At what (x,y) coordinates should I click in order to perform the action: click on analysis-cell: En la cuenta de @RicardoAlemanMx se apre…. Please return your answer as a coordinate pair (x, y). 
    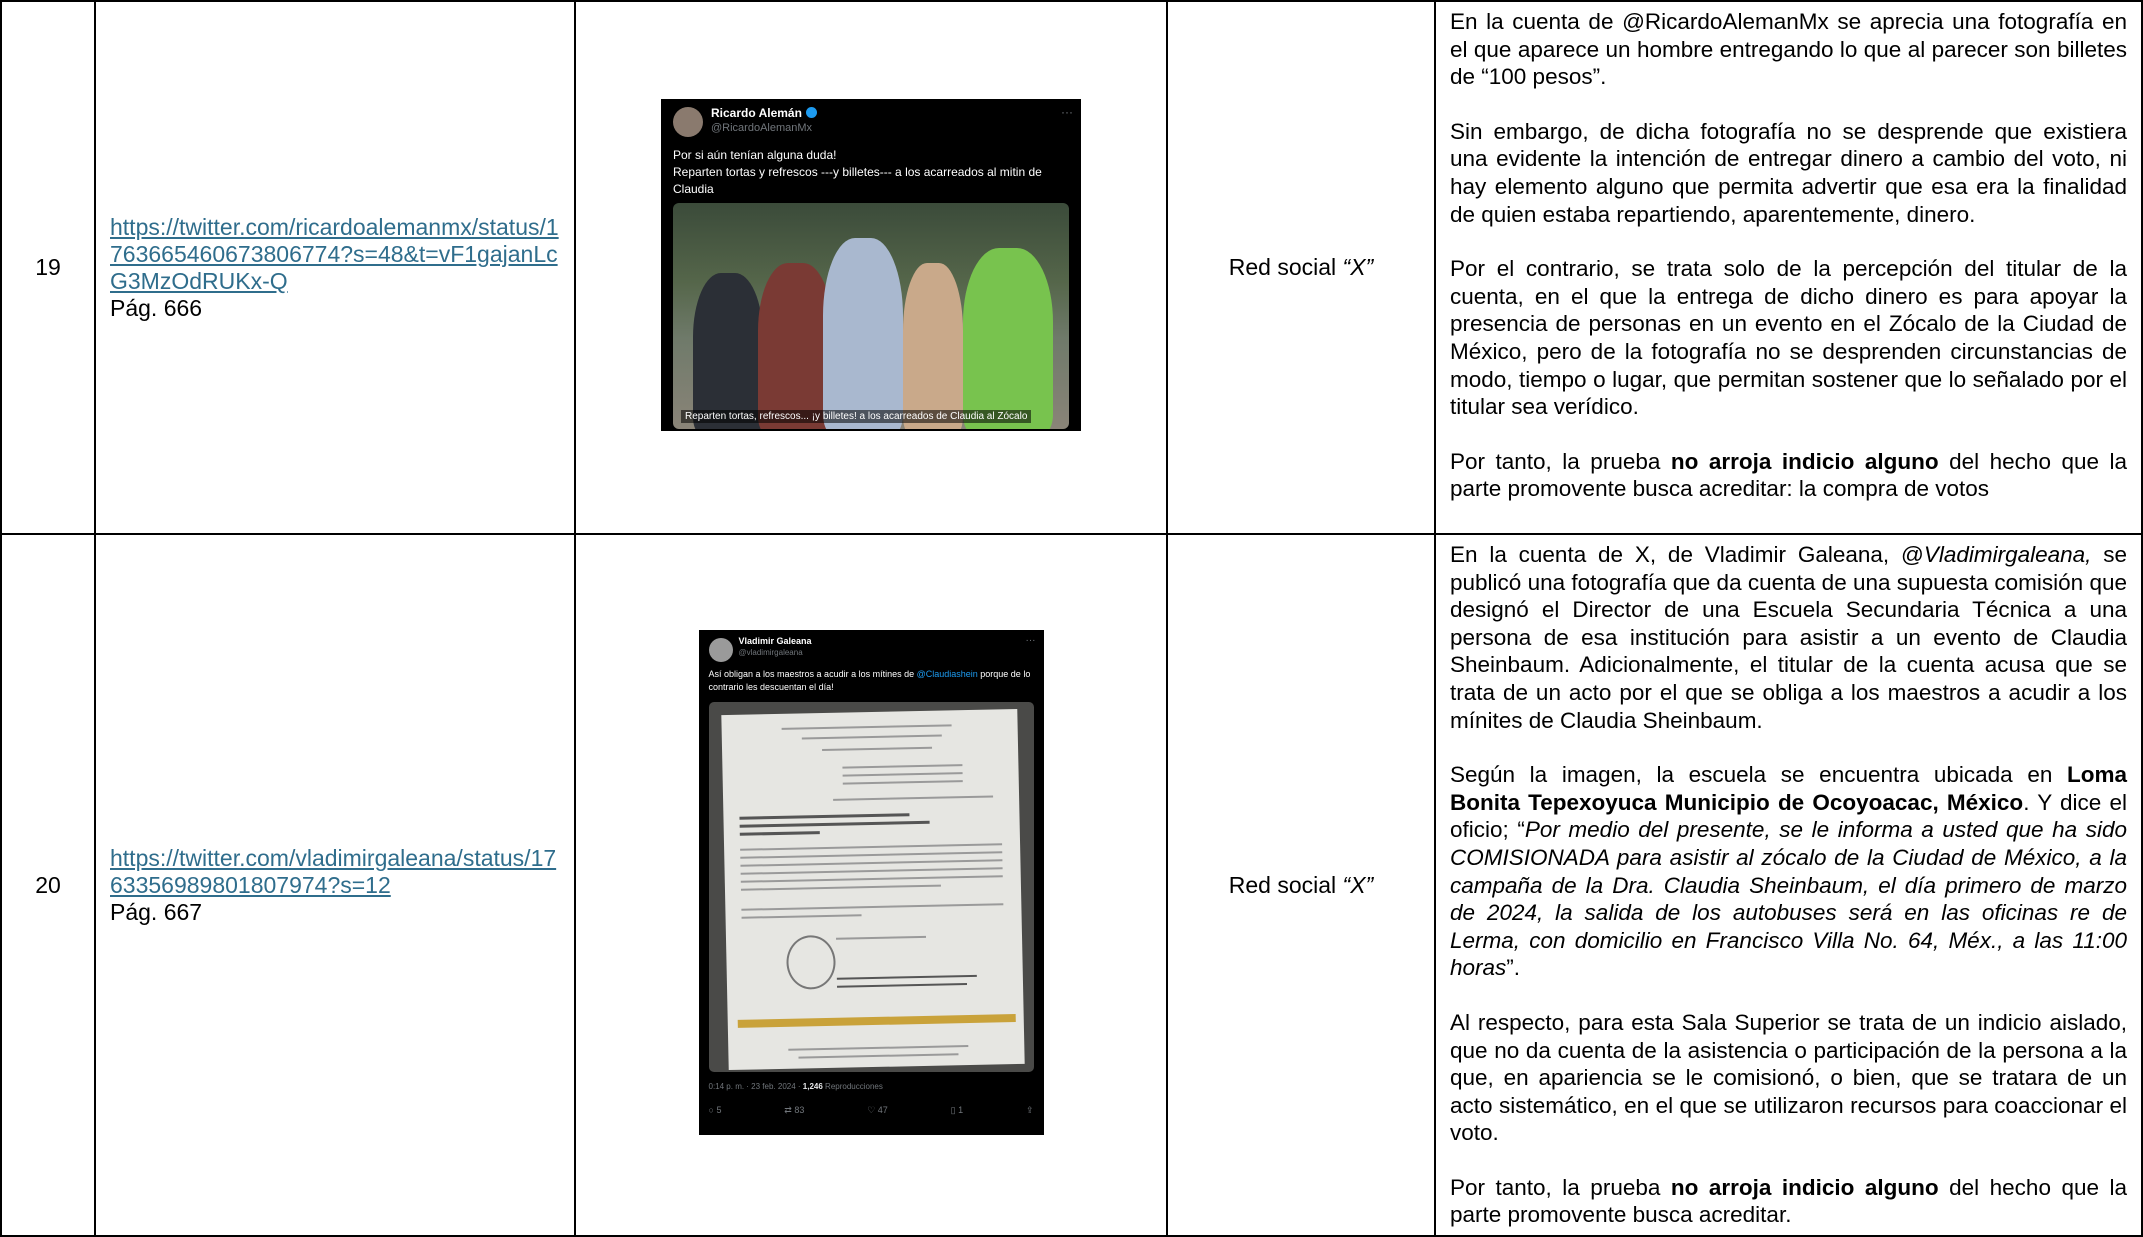
    Looking at the image, I should click on (1788, 267).